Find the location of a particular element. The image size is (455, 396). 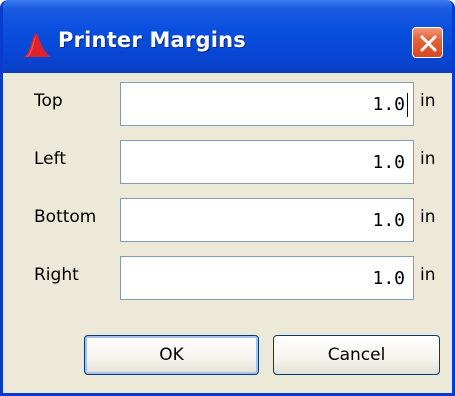

bottom-label: Bottom is located at coordinates (65, 217).